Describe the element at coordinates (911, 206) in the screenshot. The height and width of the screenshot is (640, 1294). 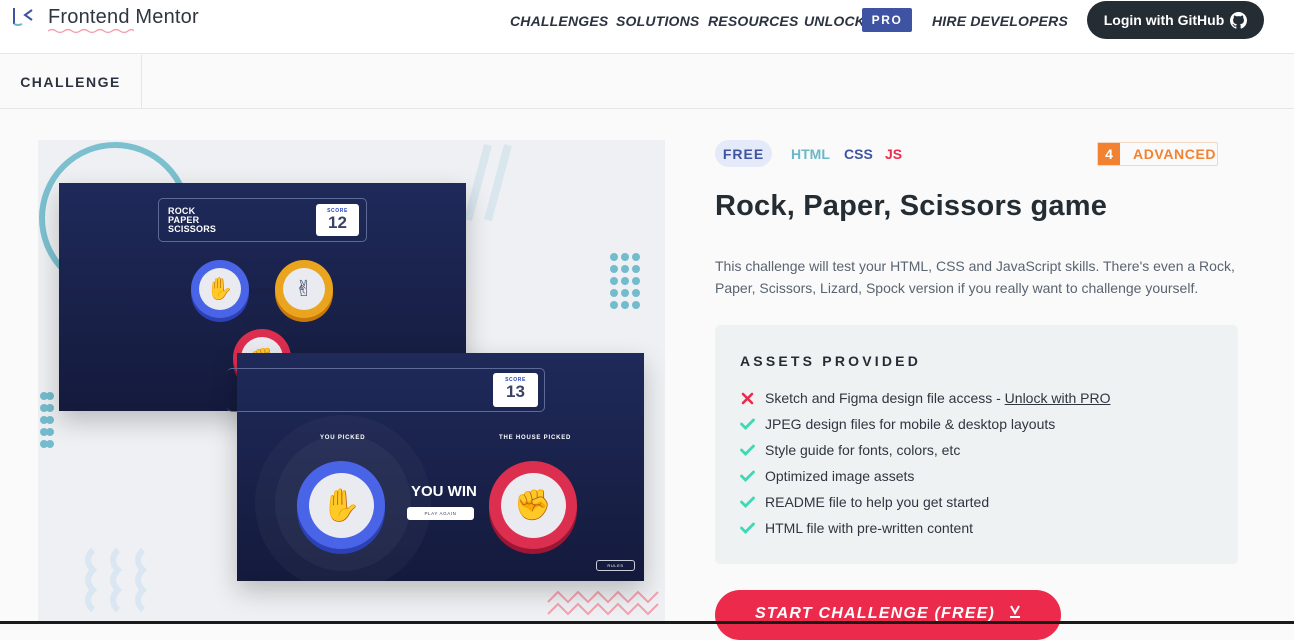
I see `challenge-title: Rock, Paper, Scissors game` at that location.